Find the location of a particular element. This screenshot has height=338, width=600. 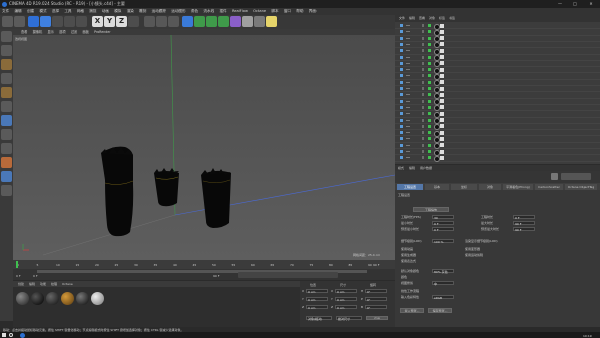

points-mode-icon is located at coordinates (6, 92).